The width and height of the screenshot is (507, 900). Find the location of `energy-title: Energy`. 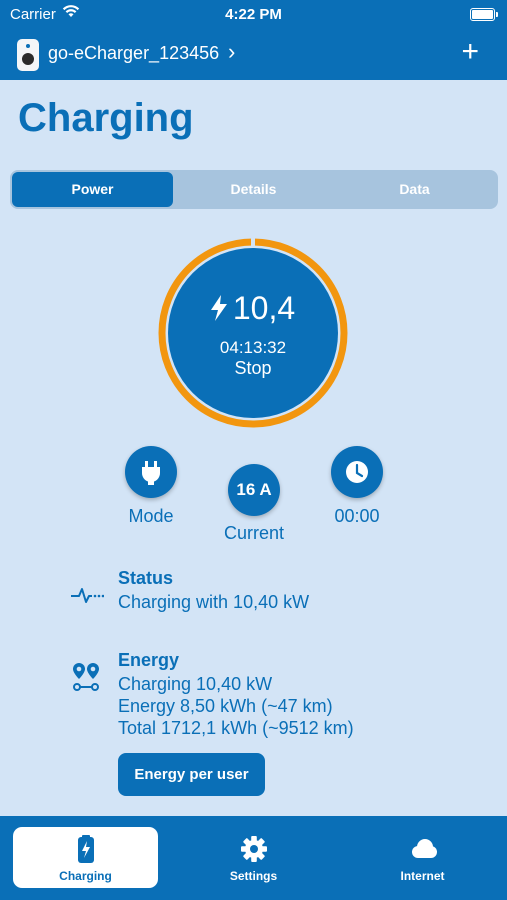

energy-title: Energy is located at coordinates (149, 660).